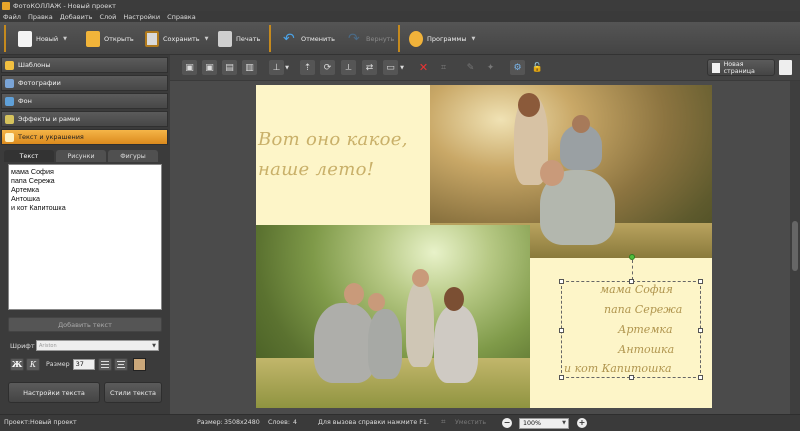  What do you see at coordinates (785, 67) in the screenshot?
I see `delete-page-icon` at bounding box center [785, 67].